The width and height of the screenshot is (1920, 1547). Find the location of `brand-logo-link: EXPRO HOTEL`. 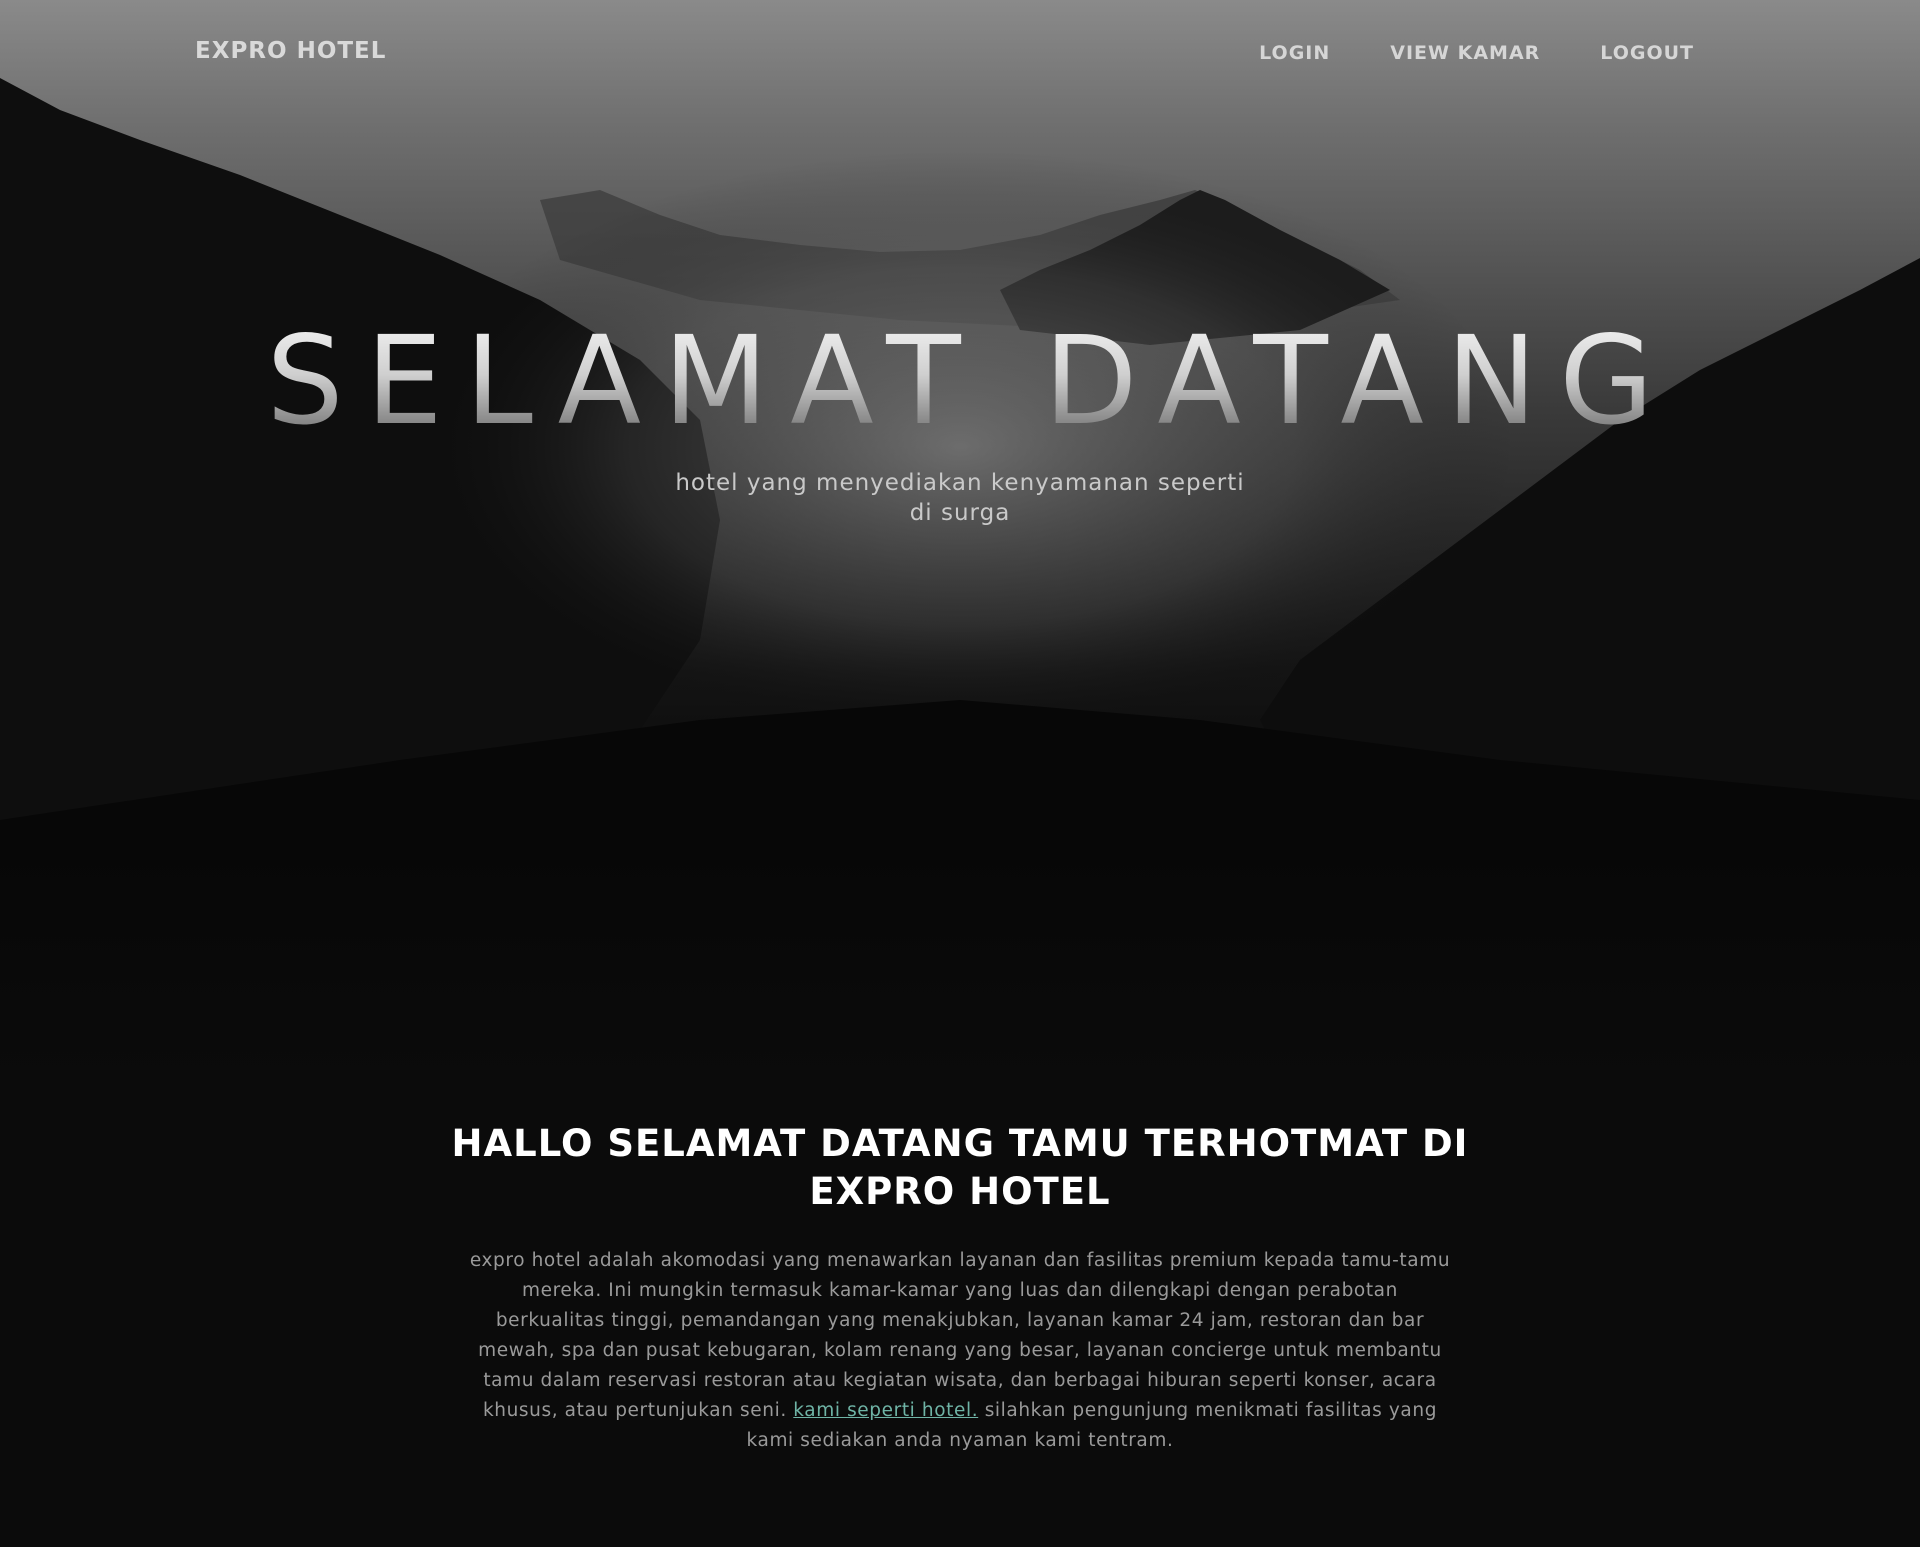

brand-logo-link: EXPRO HOTEL is located at coordinates (290, 51).